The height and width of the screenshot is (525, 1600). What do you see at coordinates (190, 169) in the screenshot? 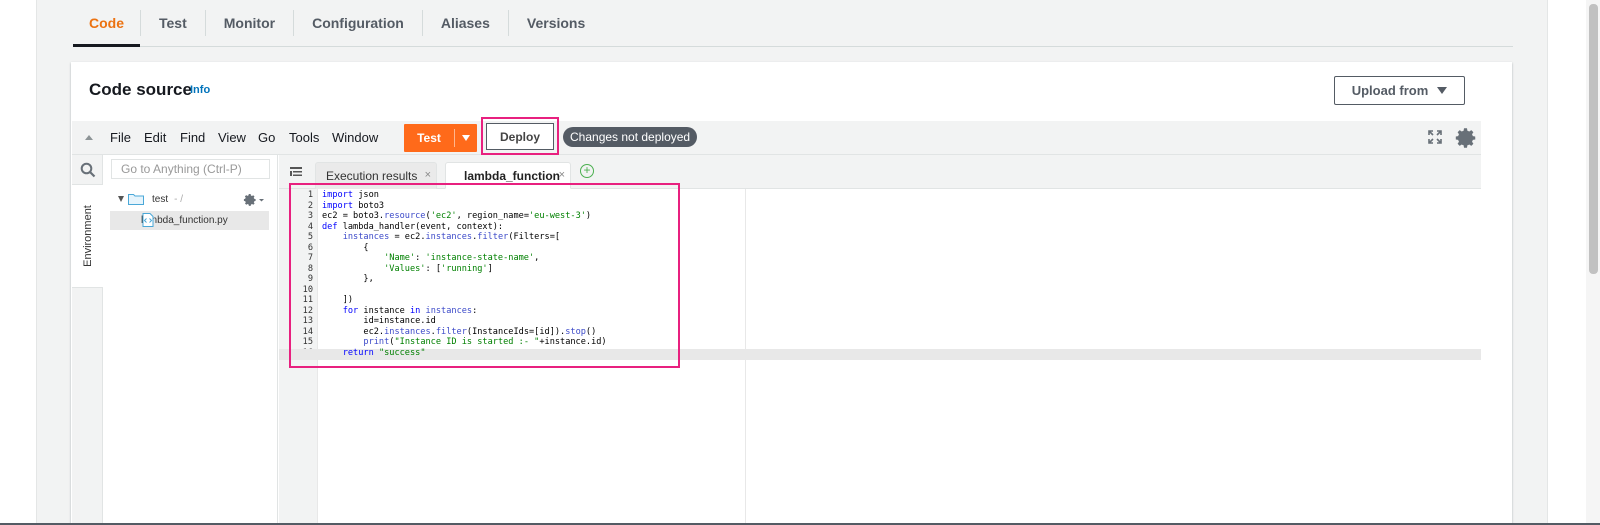
I see `goto-anything-input` at bounding box center [190, 169].